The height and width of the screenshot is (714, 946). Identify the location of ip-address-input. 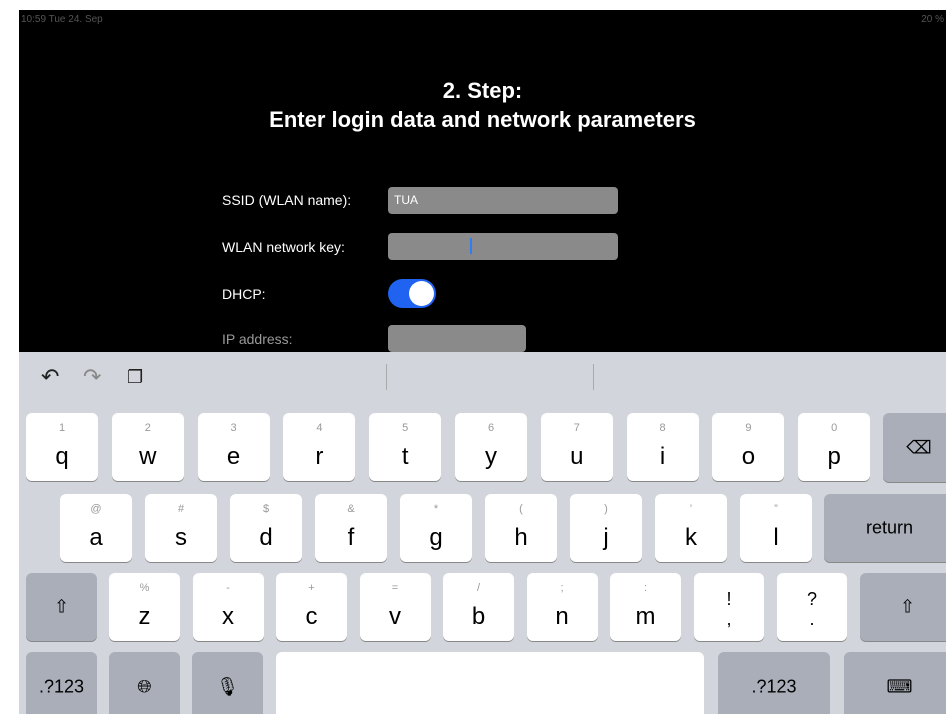
(457, 338).